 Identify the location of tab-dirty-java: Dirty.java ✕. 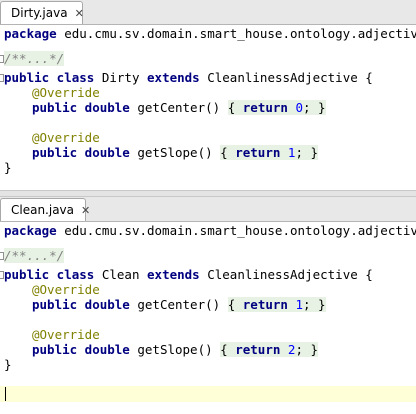
(42, 12).